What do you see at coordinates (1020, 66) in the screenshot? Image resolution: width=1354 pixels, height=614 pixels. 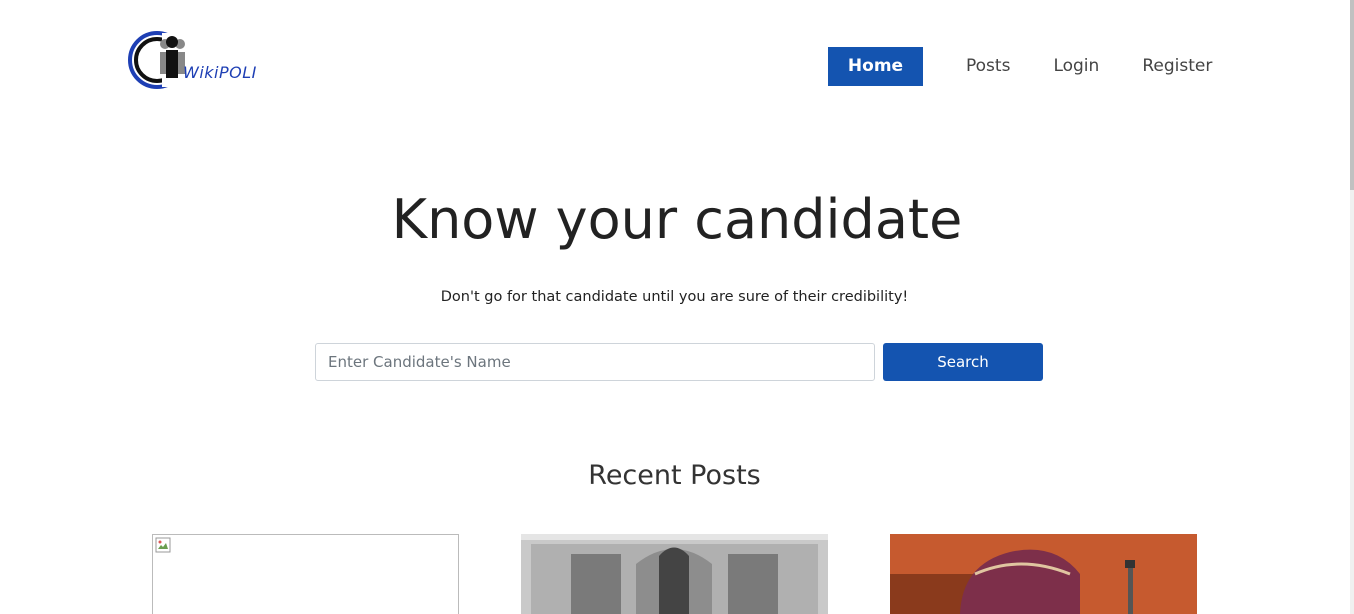 I see `main-nav: Home Posts Login Register` at bounding box center [1020, 66].